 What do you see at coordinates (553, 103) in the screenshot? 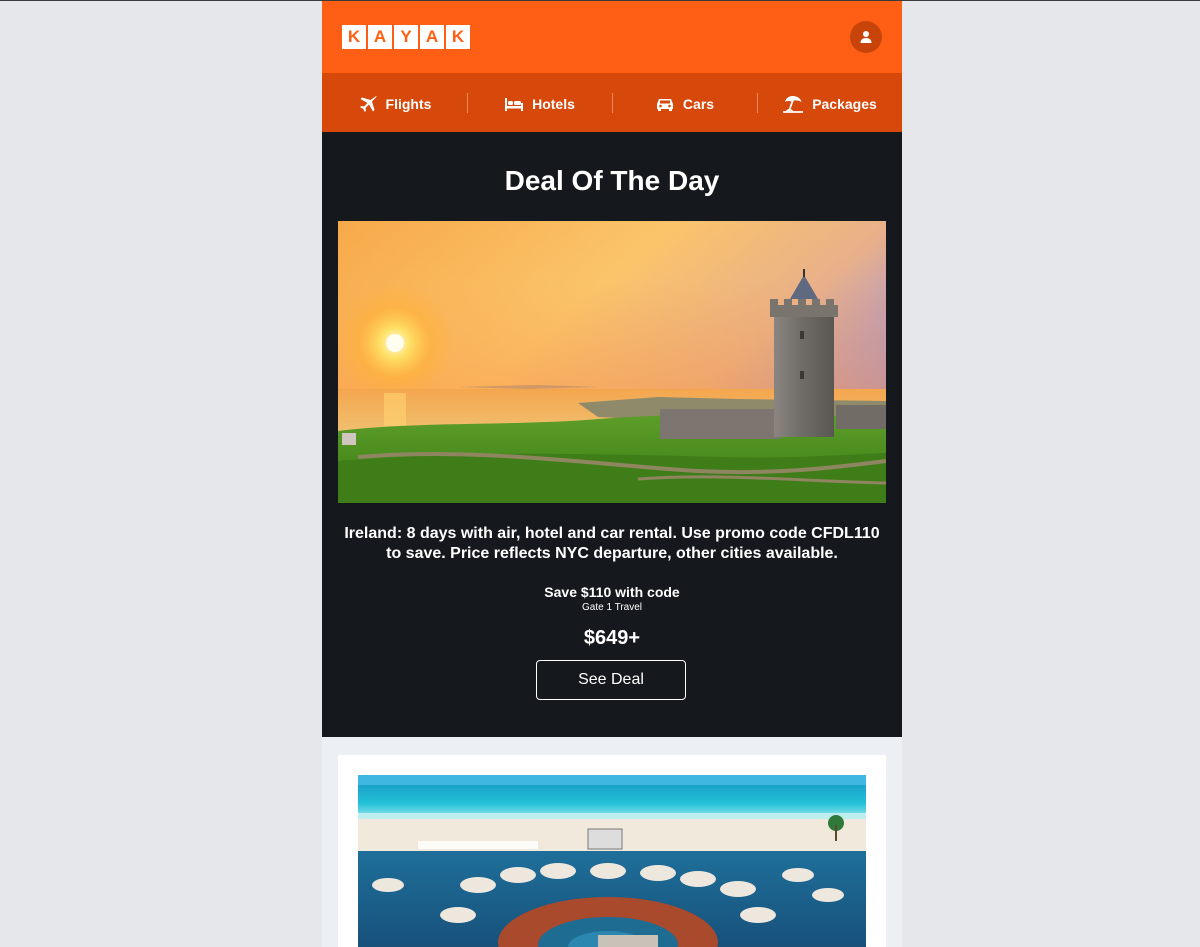
I see `nav-item-label: Hotels` at bounding box center [553, 103].